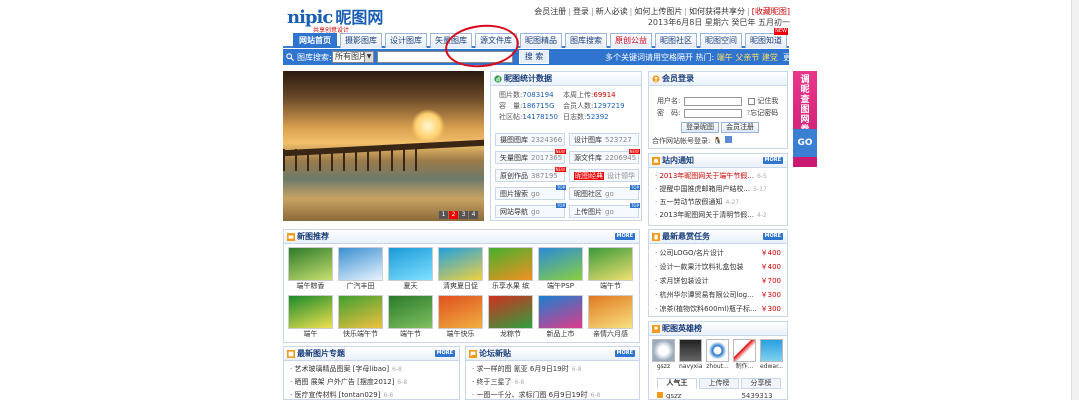 The image size is (1079, 400). Describe the element at coordinates (555, 369) in the screenshot. I see `list-item: · 求一样的图 氰亚 6月9日19时 6-8` at that location.